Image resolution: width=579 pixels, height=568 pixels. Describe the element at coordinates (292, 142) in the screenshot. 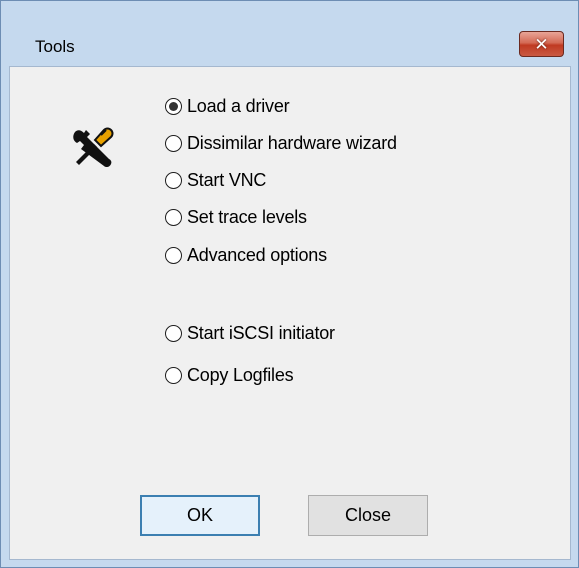

I see `option-label: Dissimilar hardware wizard` at that location.